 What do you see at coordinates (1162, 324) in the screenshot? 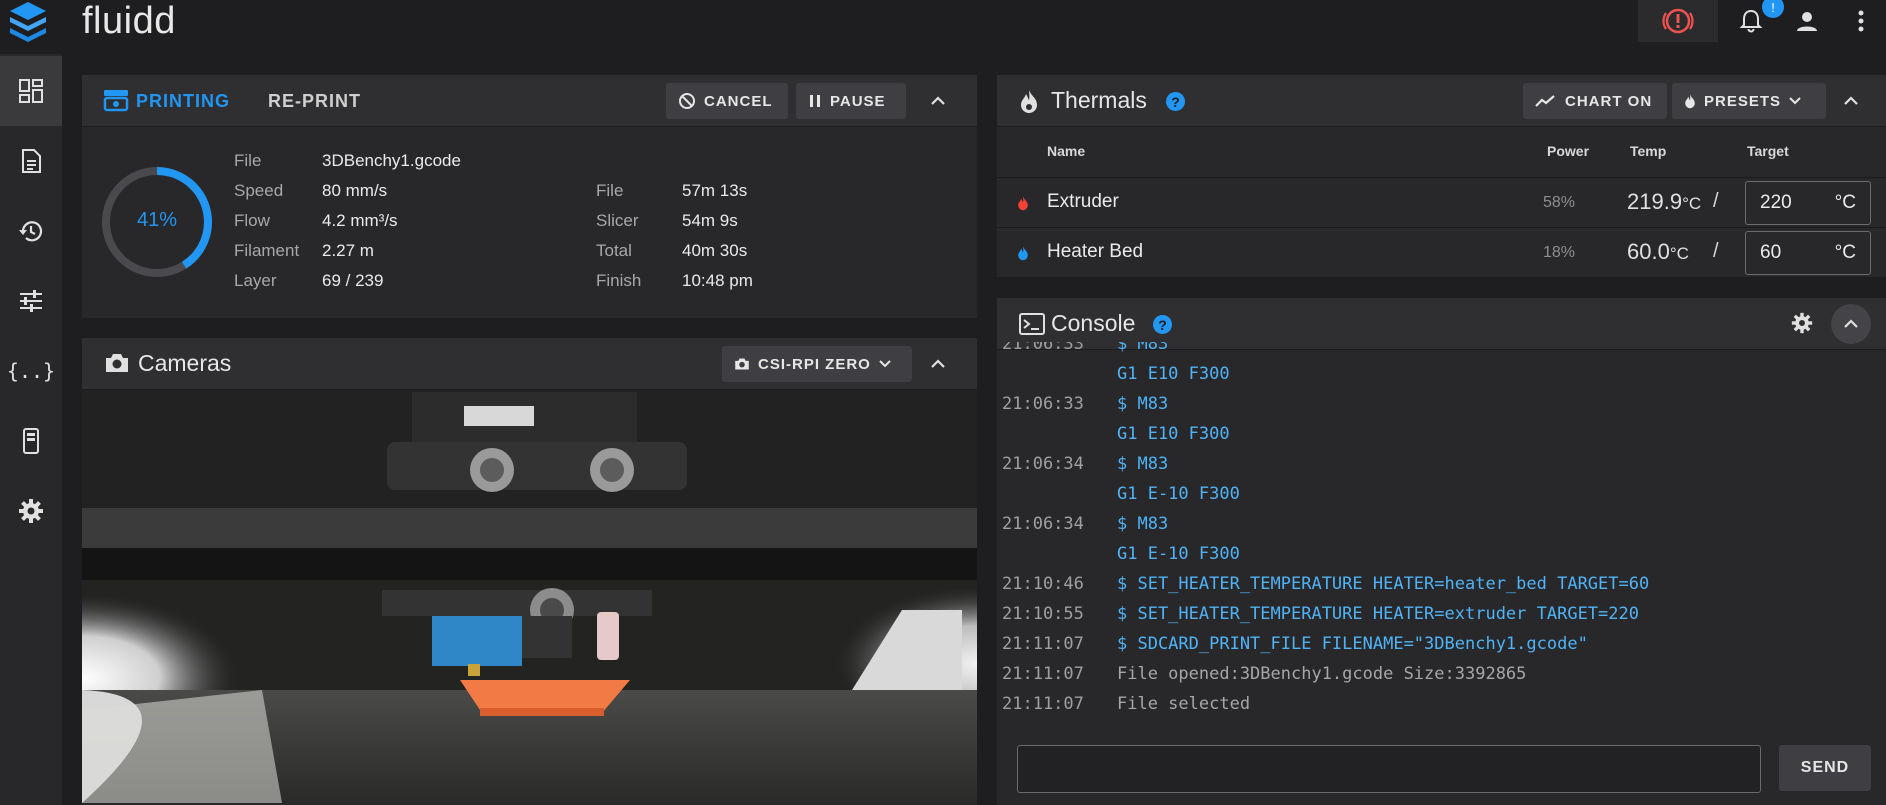
I see `console-help-icon: ?` at bounding box center [1162, 324].